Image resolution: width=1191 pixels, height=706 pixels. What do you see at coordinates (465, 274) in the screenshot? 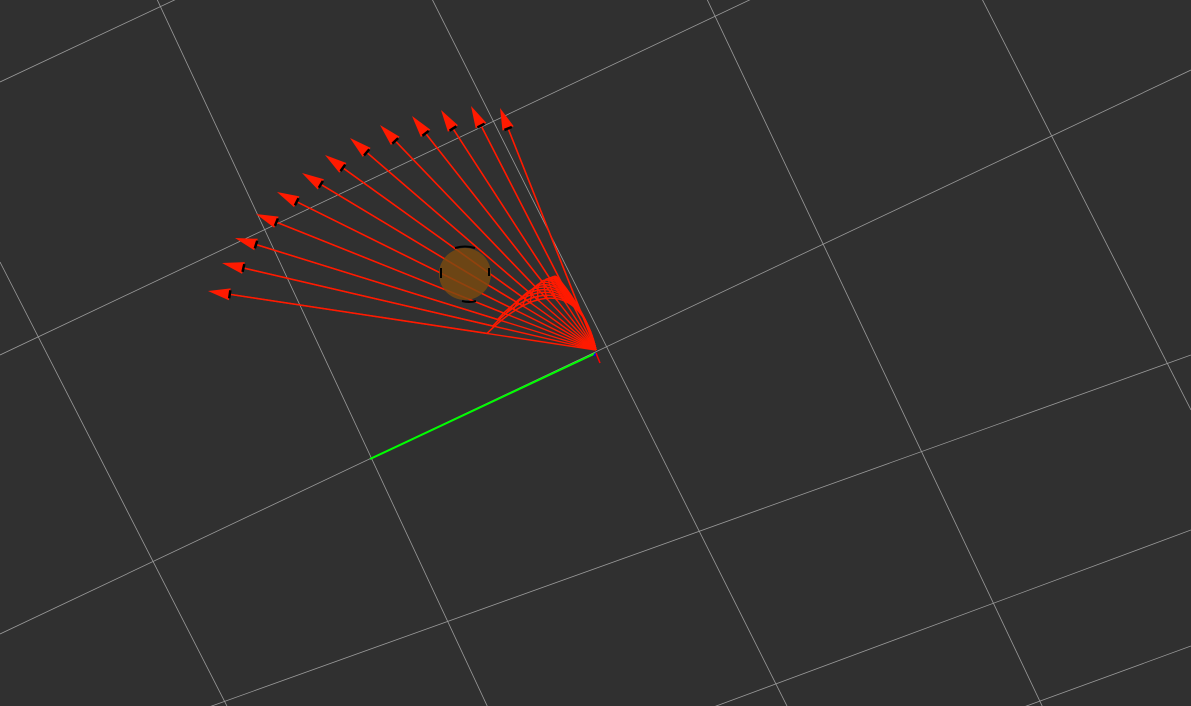
I see `obstacle-sphere` at bounding box center [465, 274].